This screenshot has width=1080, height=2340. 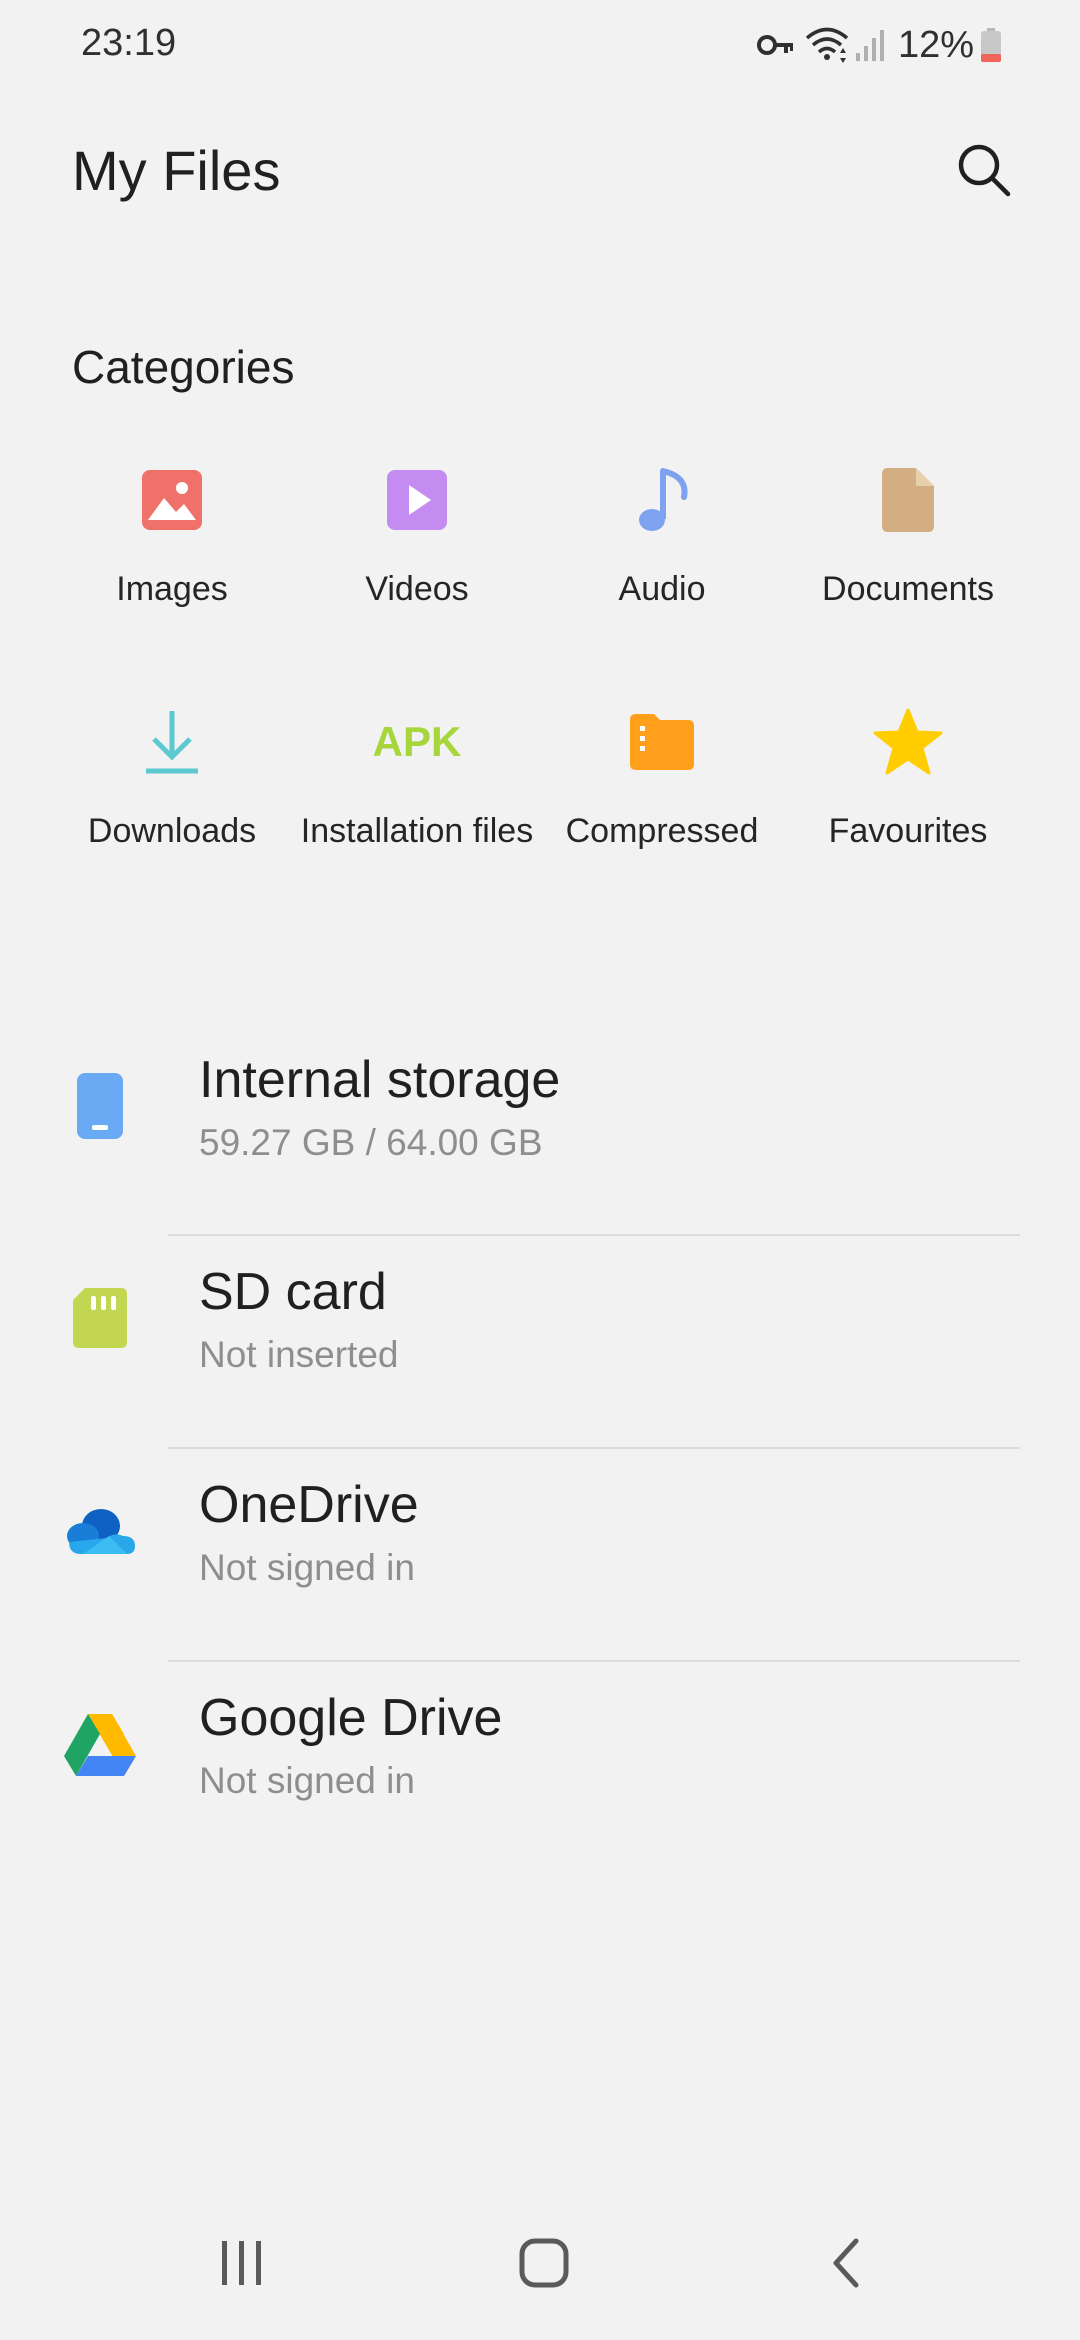 I want to click on storage-title: Google Drive, so click(x=351, y=1718).